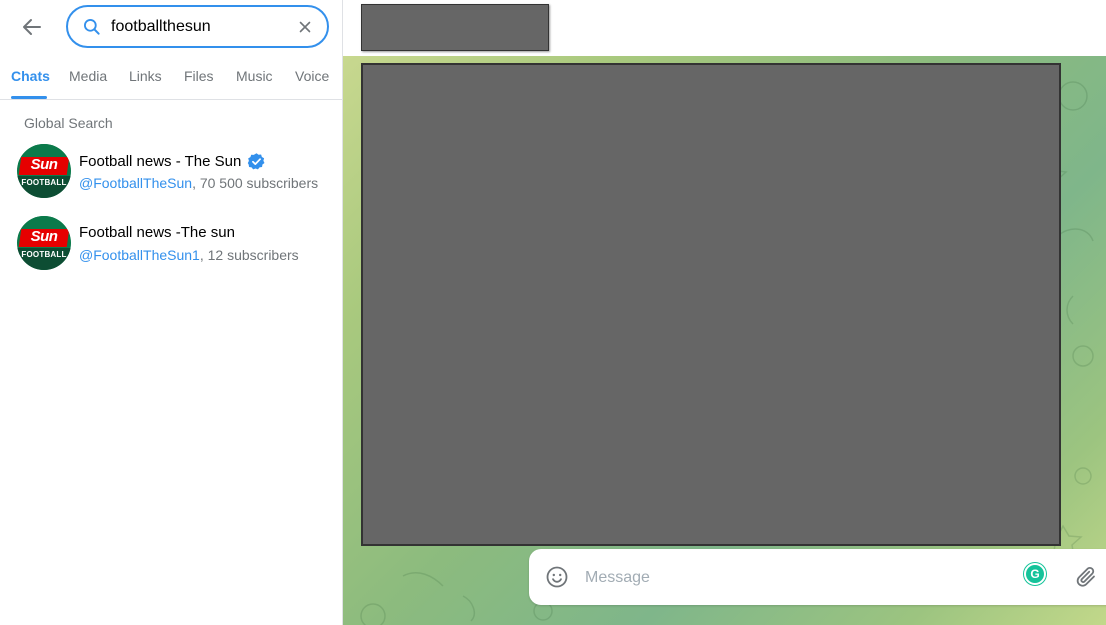  I want to click on result-handle: @FootballTheSun, so click(135, 183).